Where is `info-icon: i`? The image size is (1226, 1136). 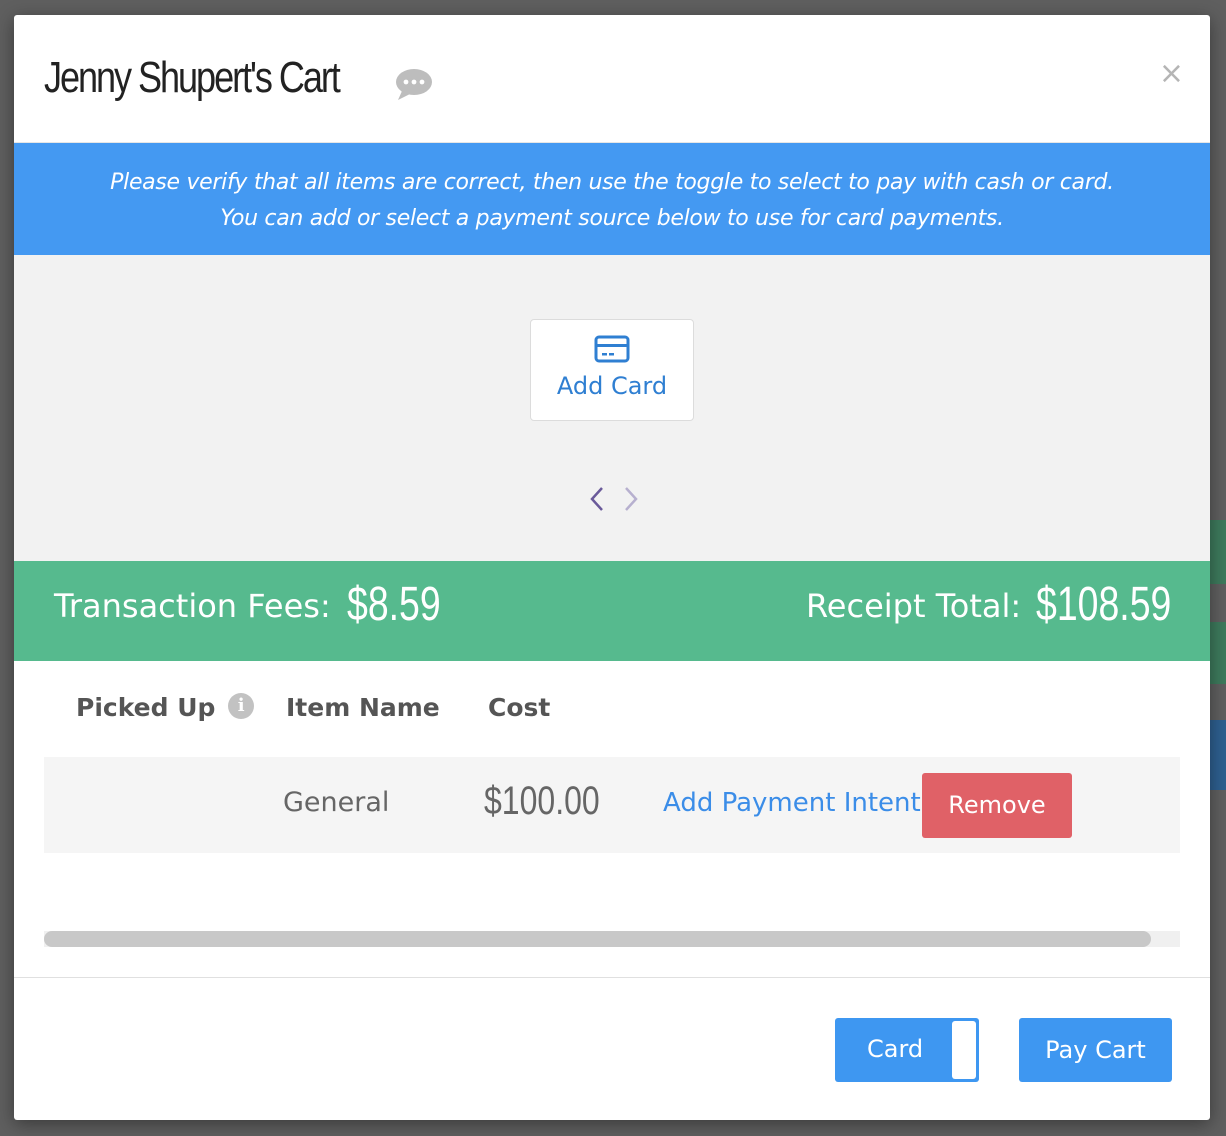 info-icon: i is located at coordinates (241, 706).